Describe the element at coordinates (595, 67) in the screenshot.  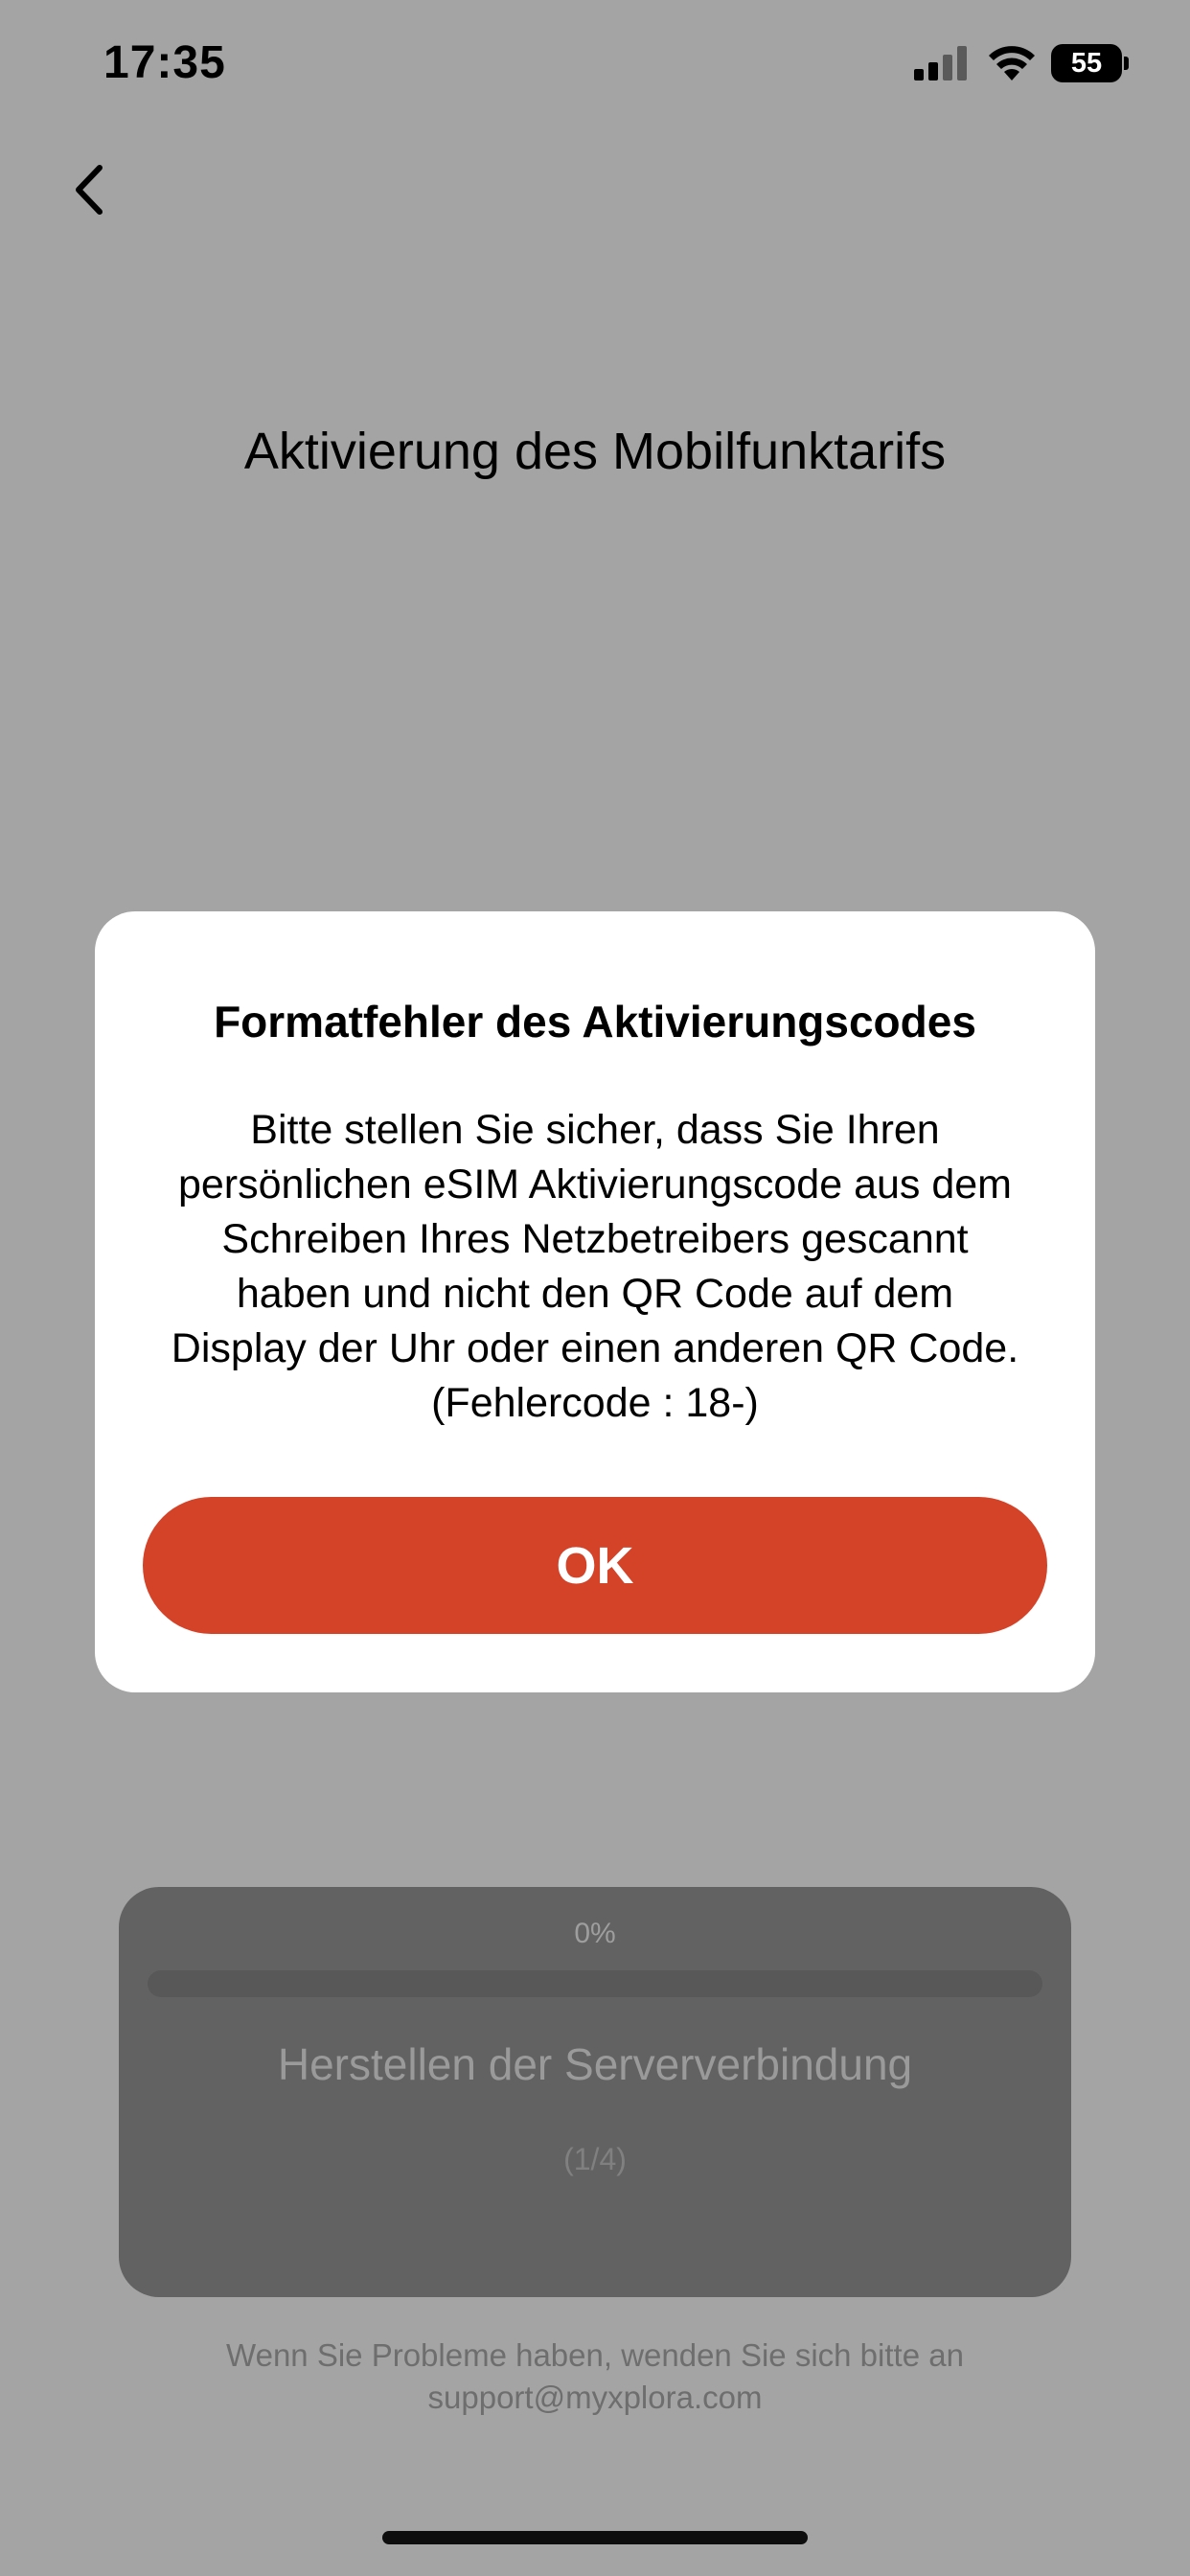
I see `status-bar: 17:35 55` at that location.